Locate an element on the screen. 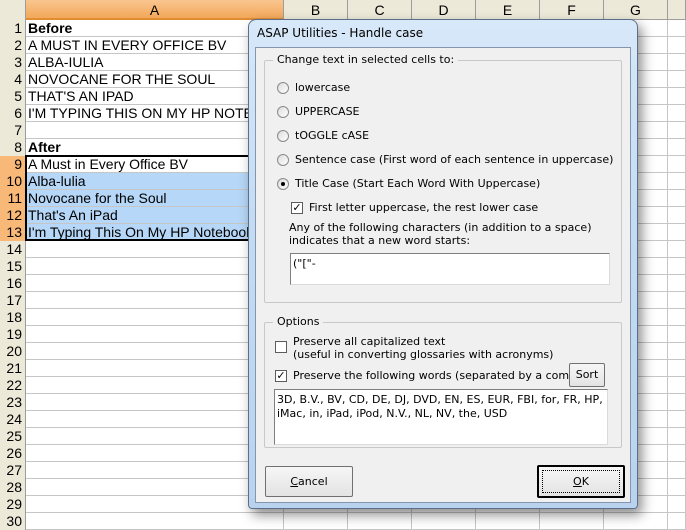 Image resolution: width=686 pixels, height=530 pixels. column-header-e: E is located at coordinates (508, 10).